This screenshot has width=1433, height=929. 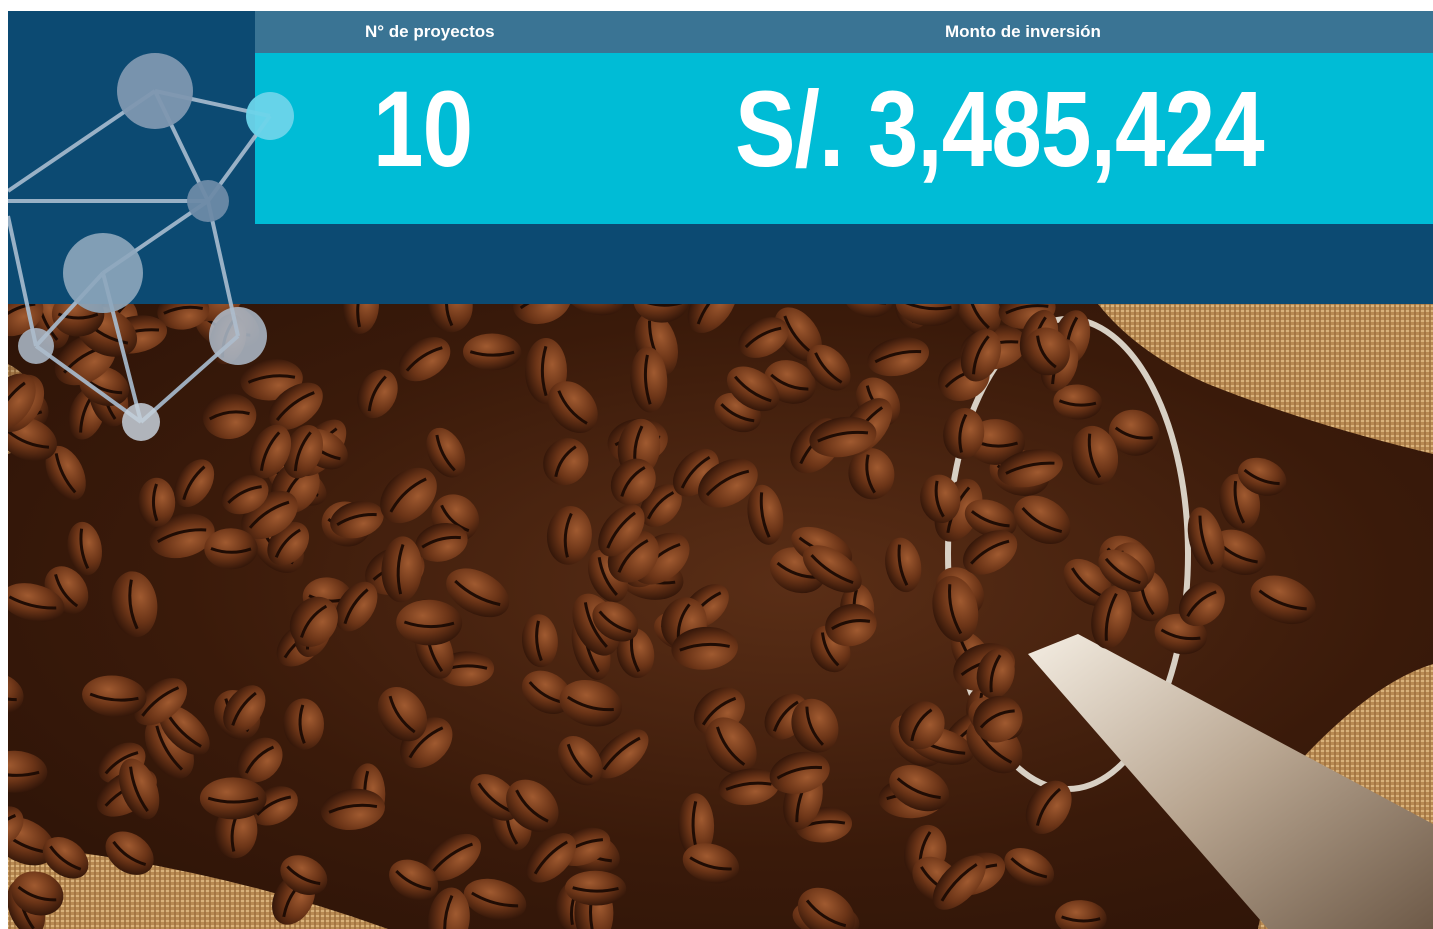 What do you see at coordinates (423, 128) in the screenshot?
I see `project-count-value: 10` at bounding box center [423, 128].